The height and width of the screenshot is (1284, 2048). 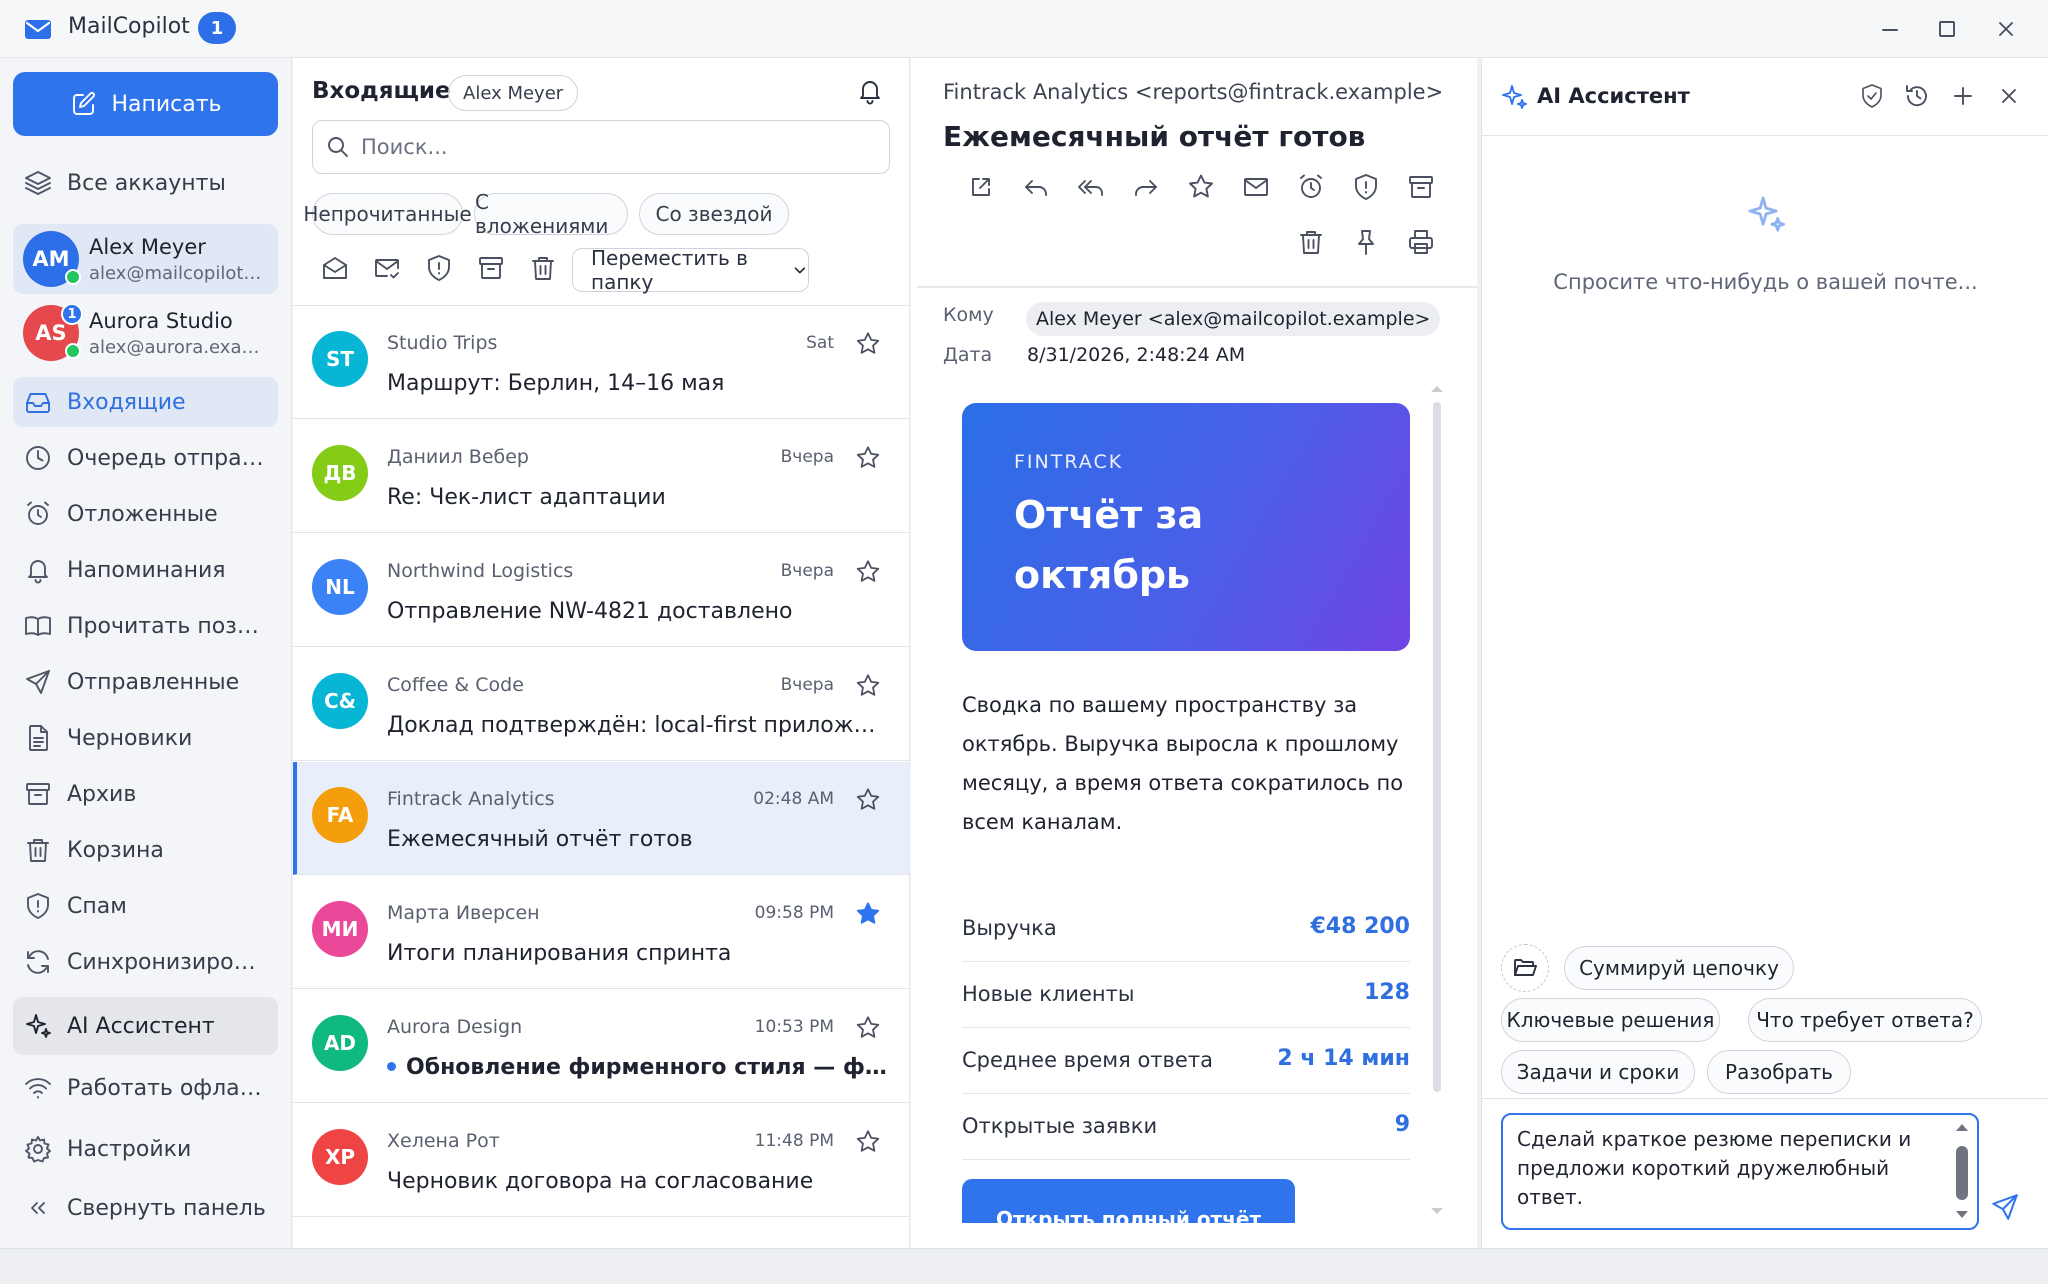 What do you see at coordinates (145, 104) in the screenshot?
I see `compose-button: Написать` at bounding box center [145, 104].